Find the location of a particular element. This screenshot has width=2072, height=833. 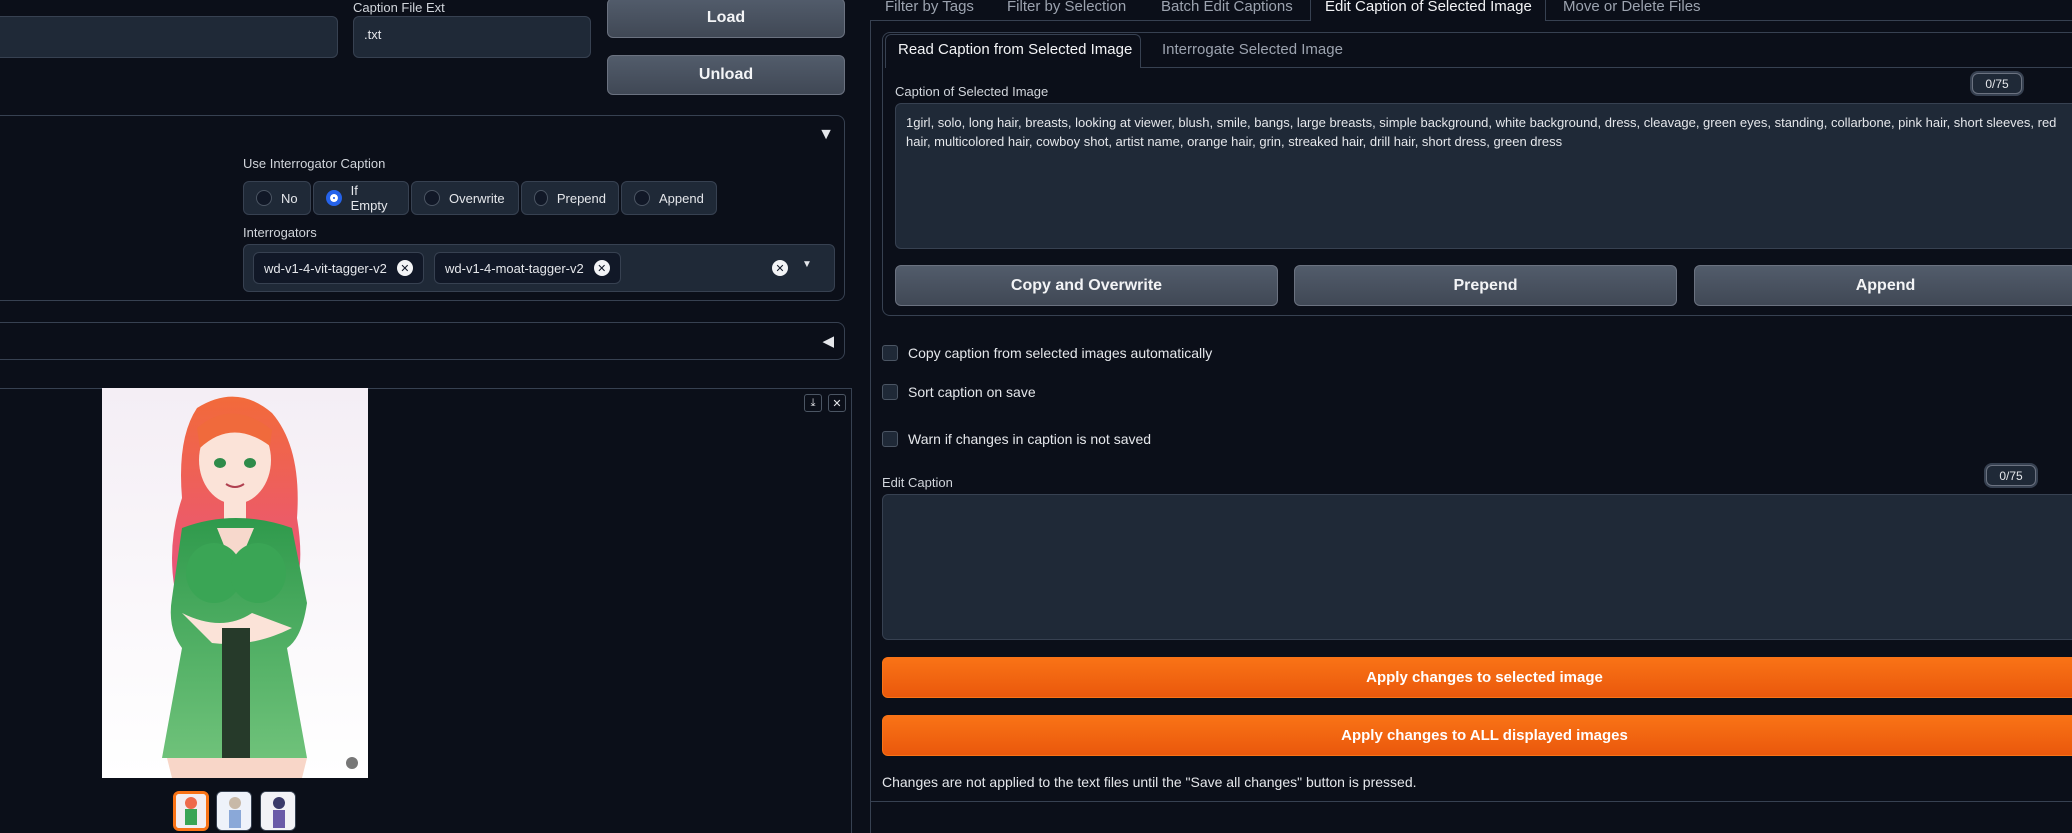

edit-caption-label: Edit Caption is located at coordinates (917, 482).